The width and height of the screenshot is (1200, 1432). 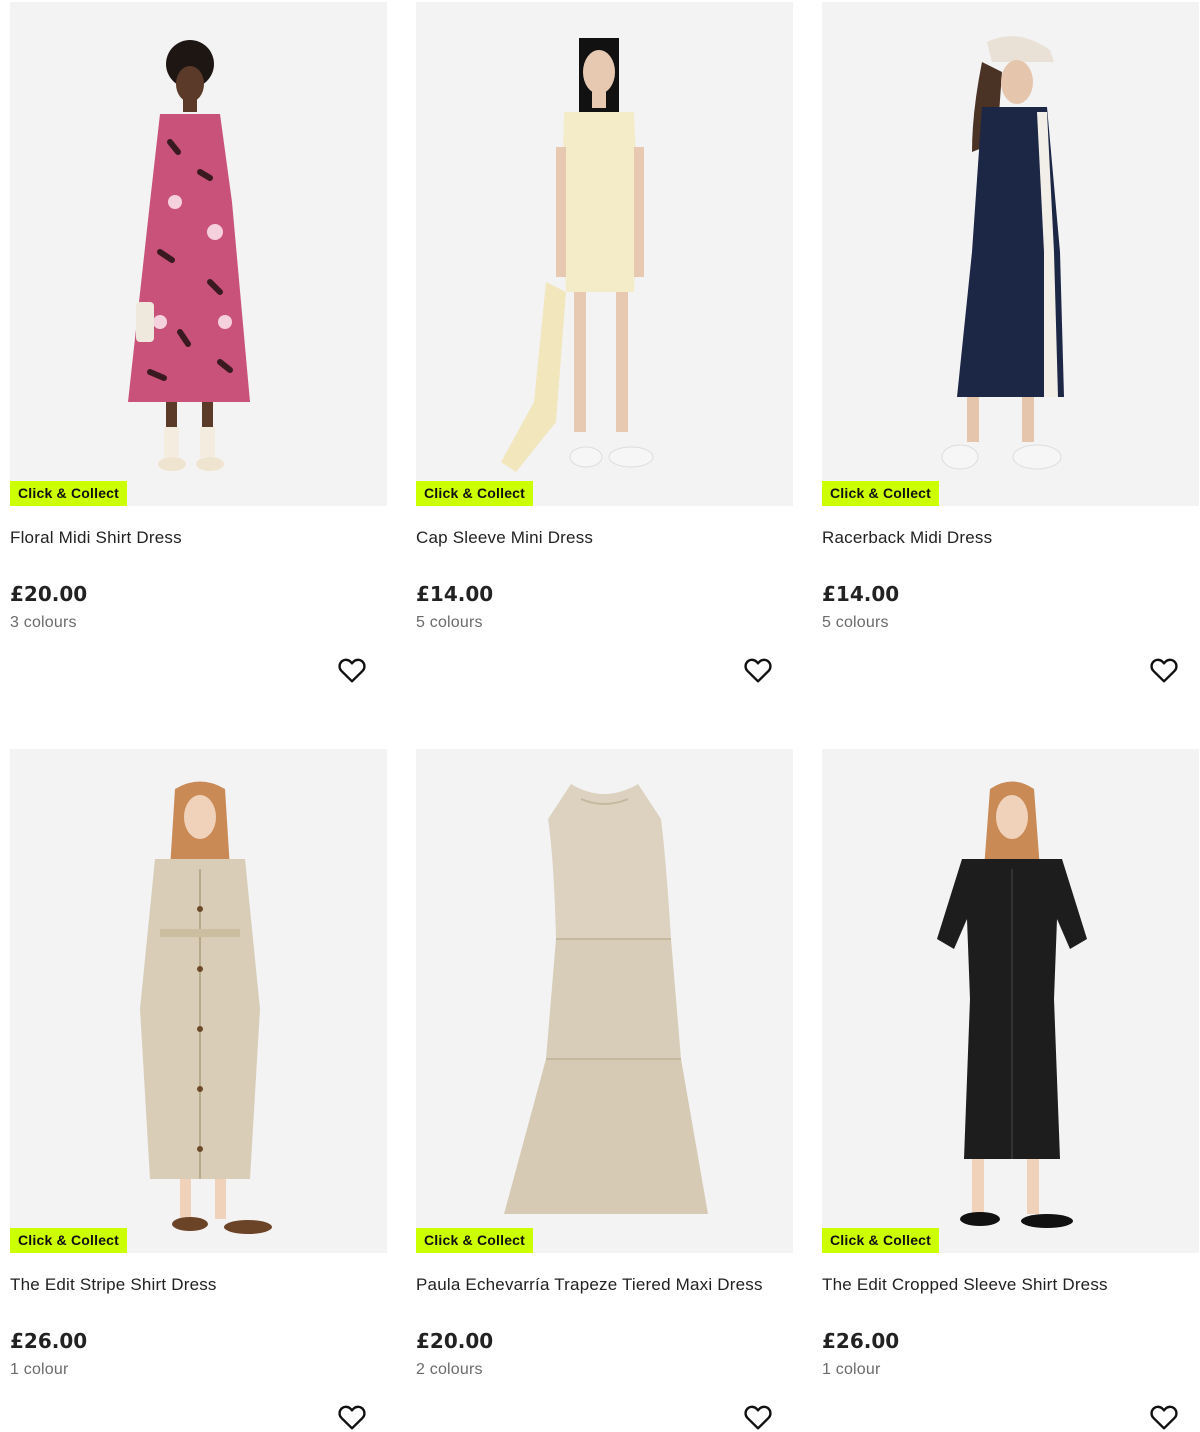 What do you see at coordinates (1002, 253) in the screenshot?
I see `model-navy-dress-image` at bounding box center [1002, 253].